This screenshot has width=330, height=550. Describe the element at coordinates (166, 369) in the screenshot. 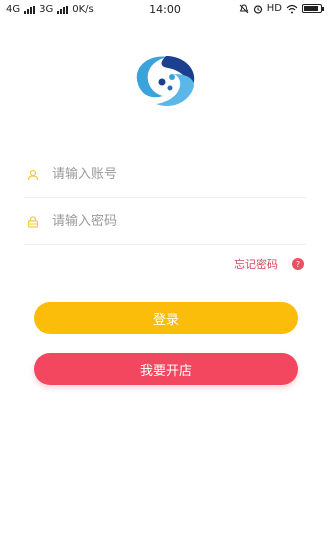

I see `open-shop-button: 我要开店` at that location.